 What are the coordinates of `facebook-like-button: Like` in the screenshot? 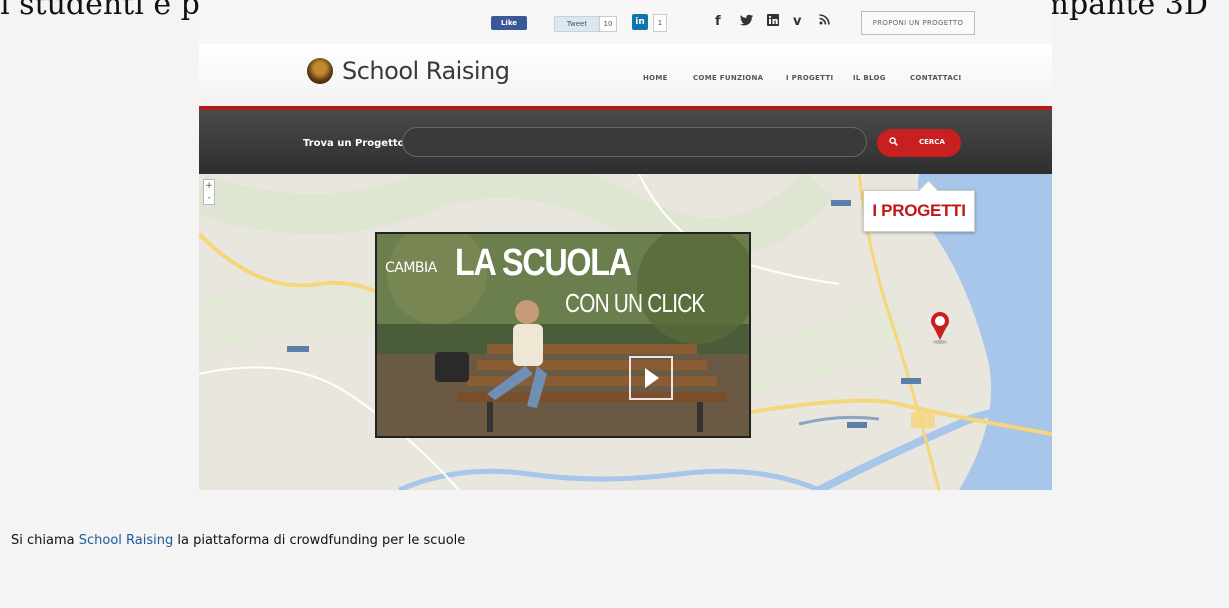 It's located at (509, 23).